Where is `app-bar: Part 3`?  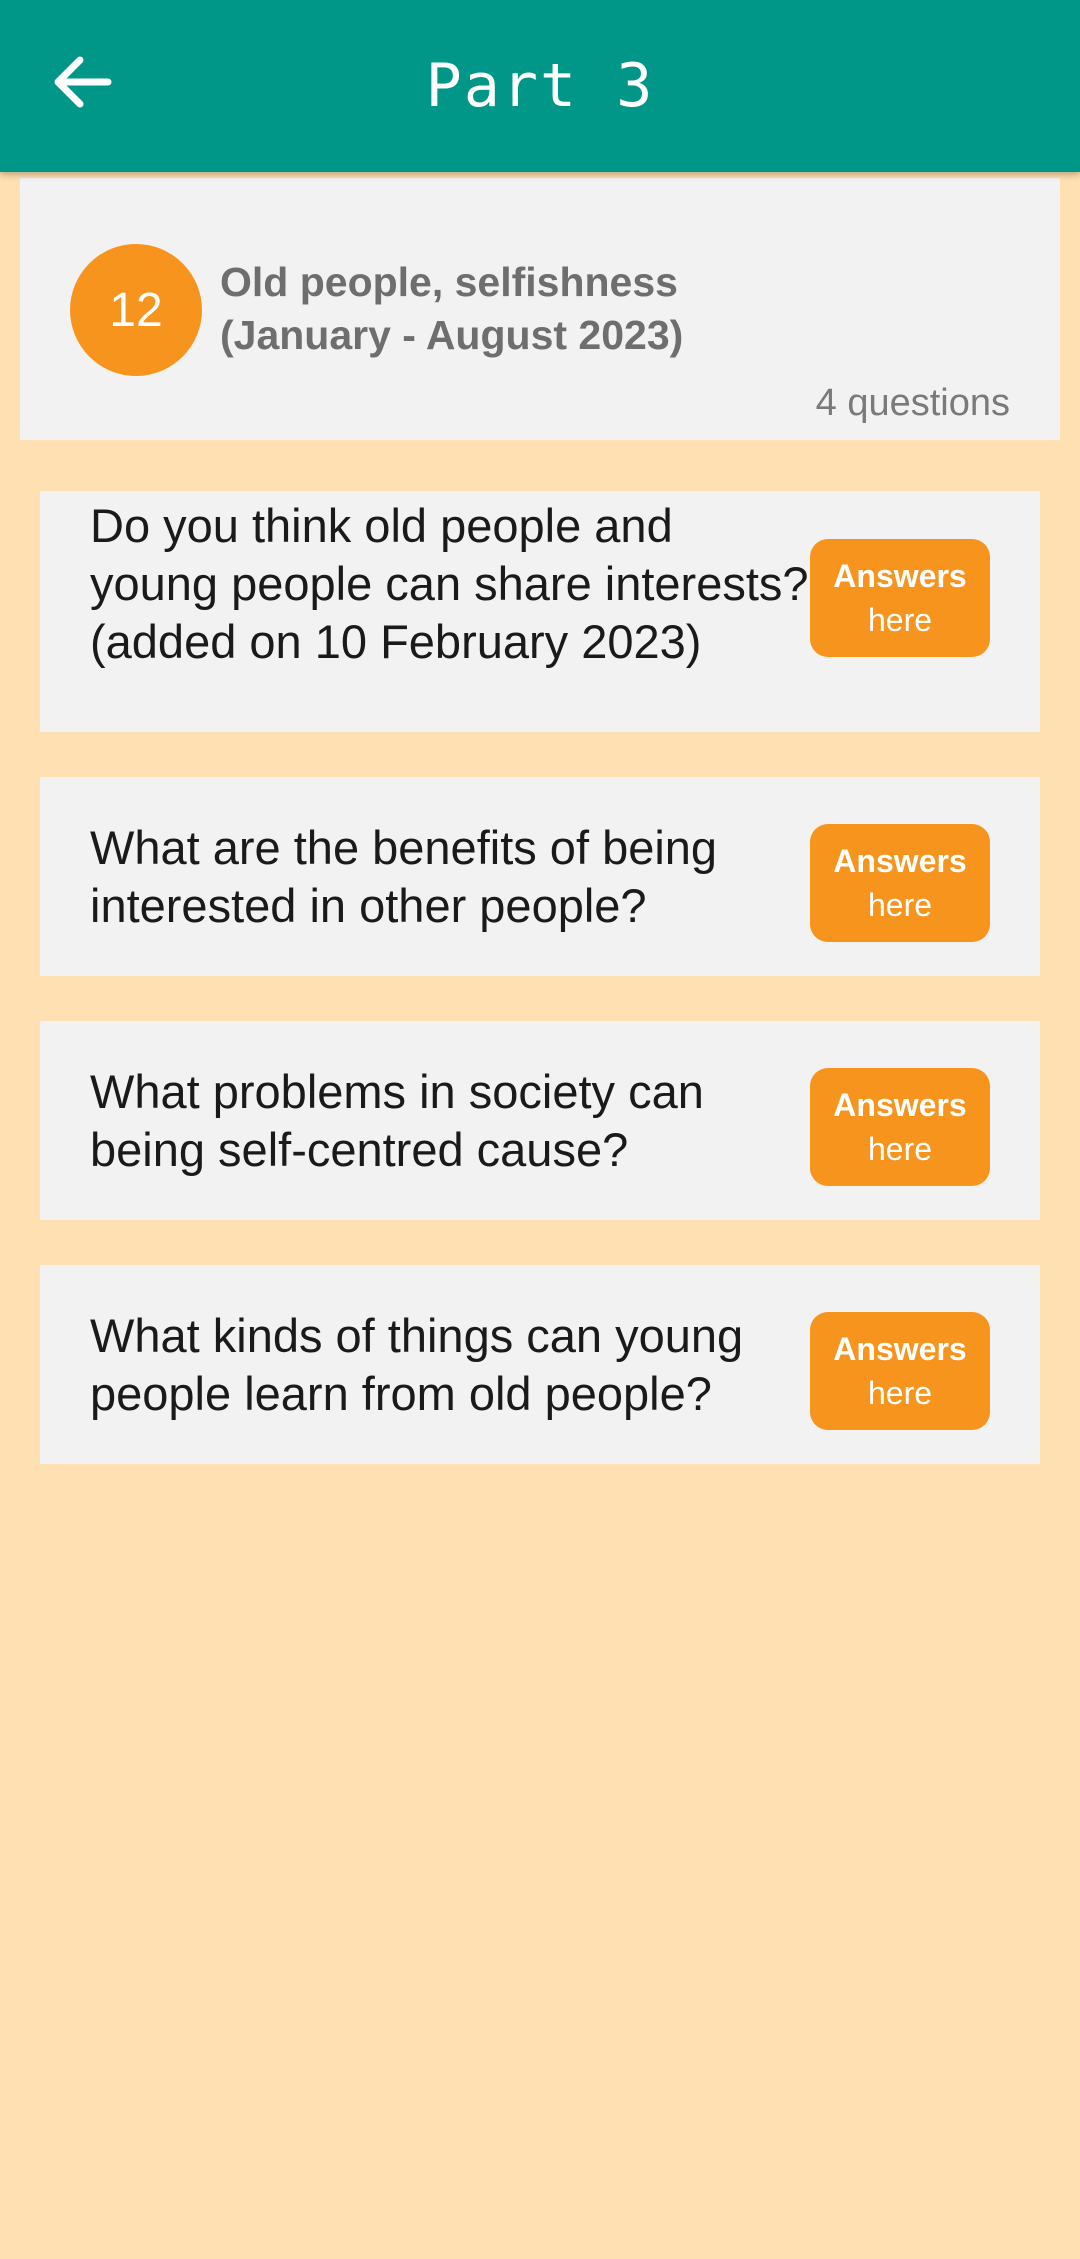
app-bar: Part 3 is located at coordinates (540, 86).